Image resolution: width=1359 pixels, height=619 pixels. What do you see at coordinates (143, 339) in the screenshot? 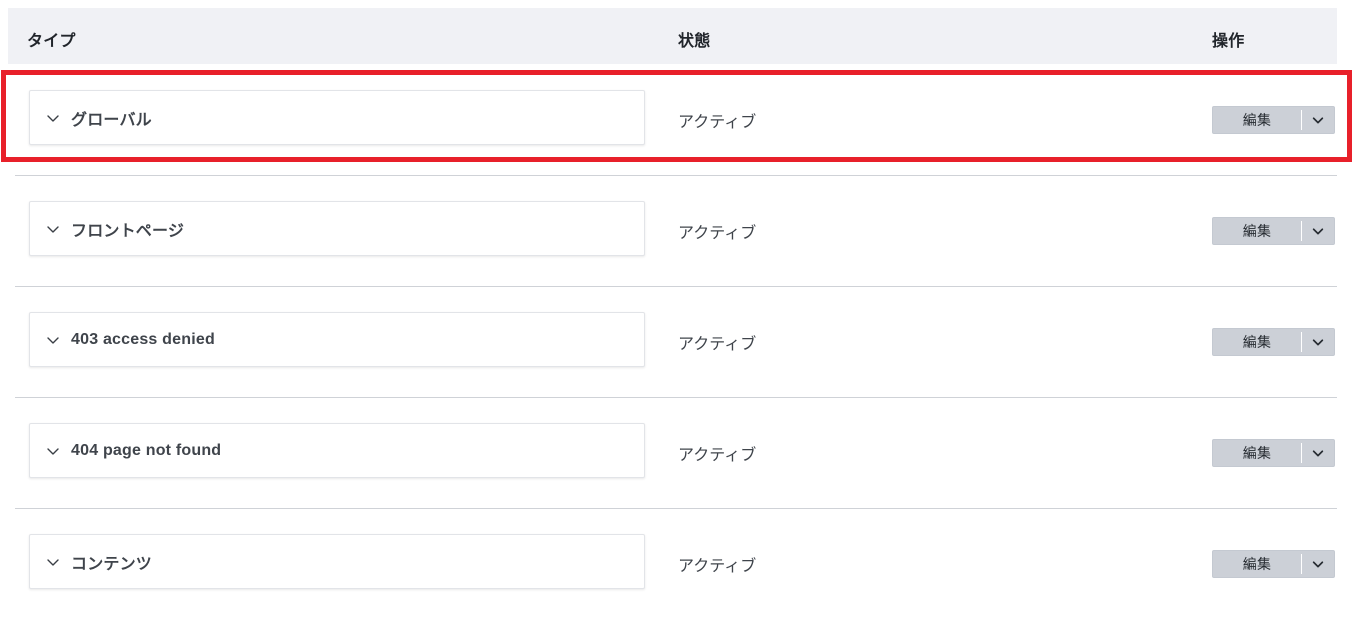
I see `type-label: 403 access denied` at bounding box center [143, 339].